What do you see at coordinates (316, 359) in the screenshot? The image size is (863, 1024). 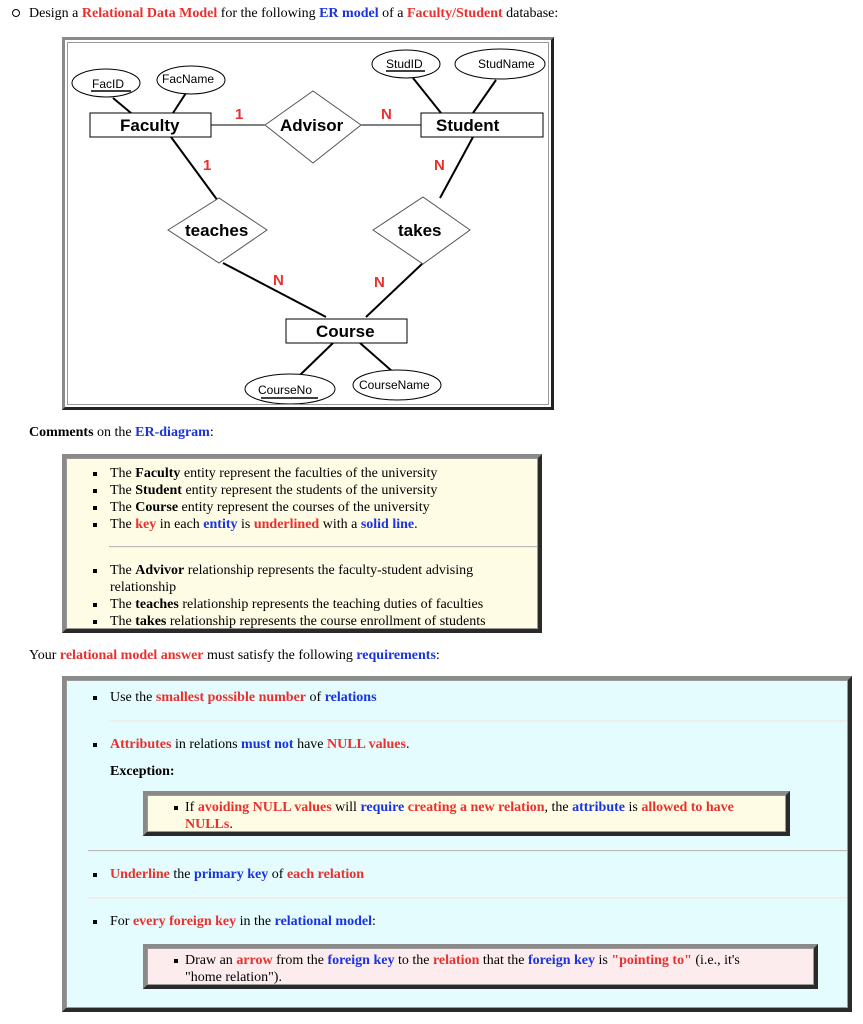 I see `courseno-connector` at bounding box center [316, 359].